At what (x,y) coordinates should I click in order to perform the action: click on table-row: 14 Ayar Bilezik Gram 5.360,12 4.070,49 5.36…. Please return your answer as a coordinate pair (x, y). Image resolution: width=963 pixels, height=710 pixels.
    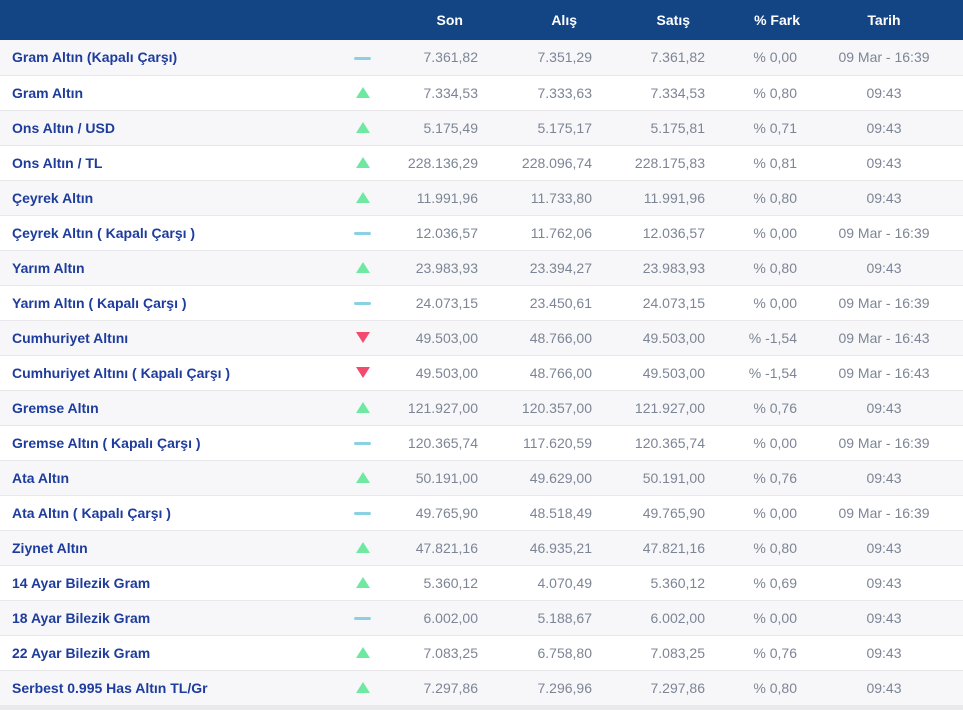
    Looking at the image, I should click on (481, 582).